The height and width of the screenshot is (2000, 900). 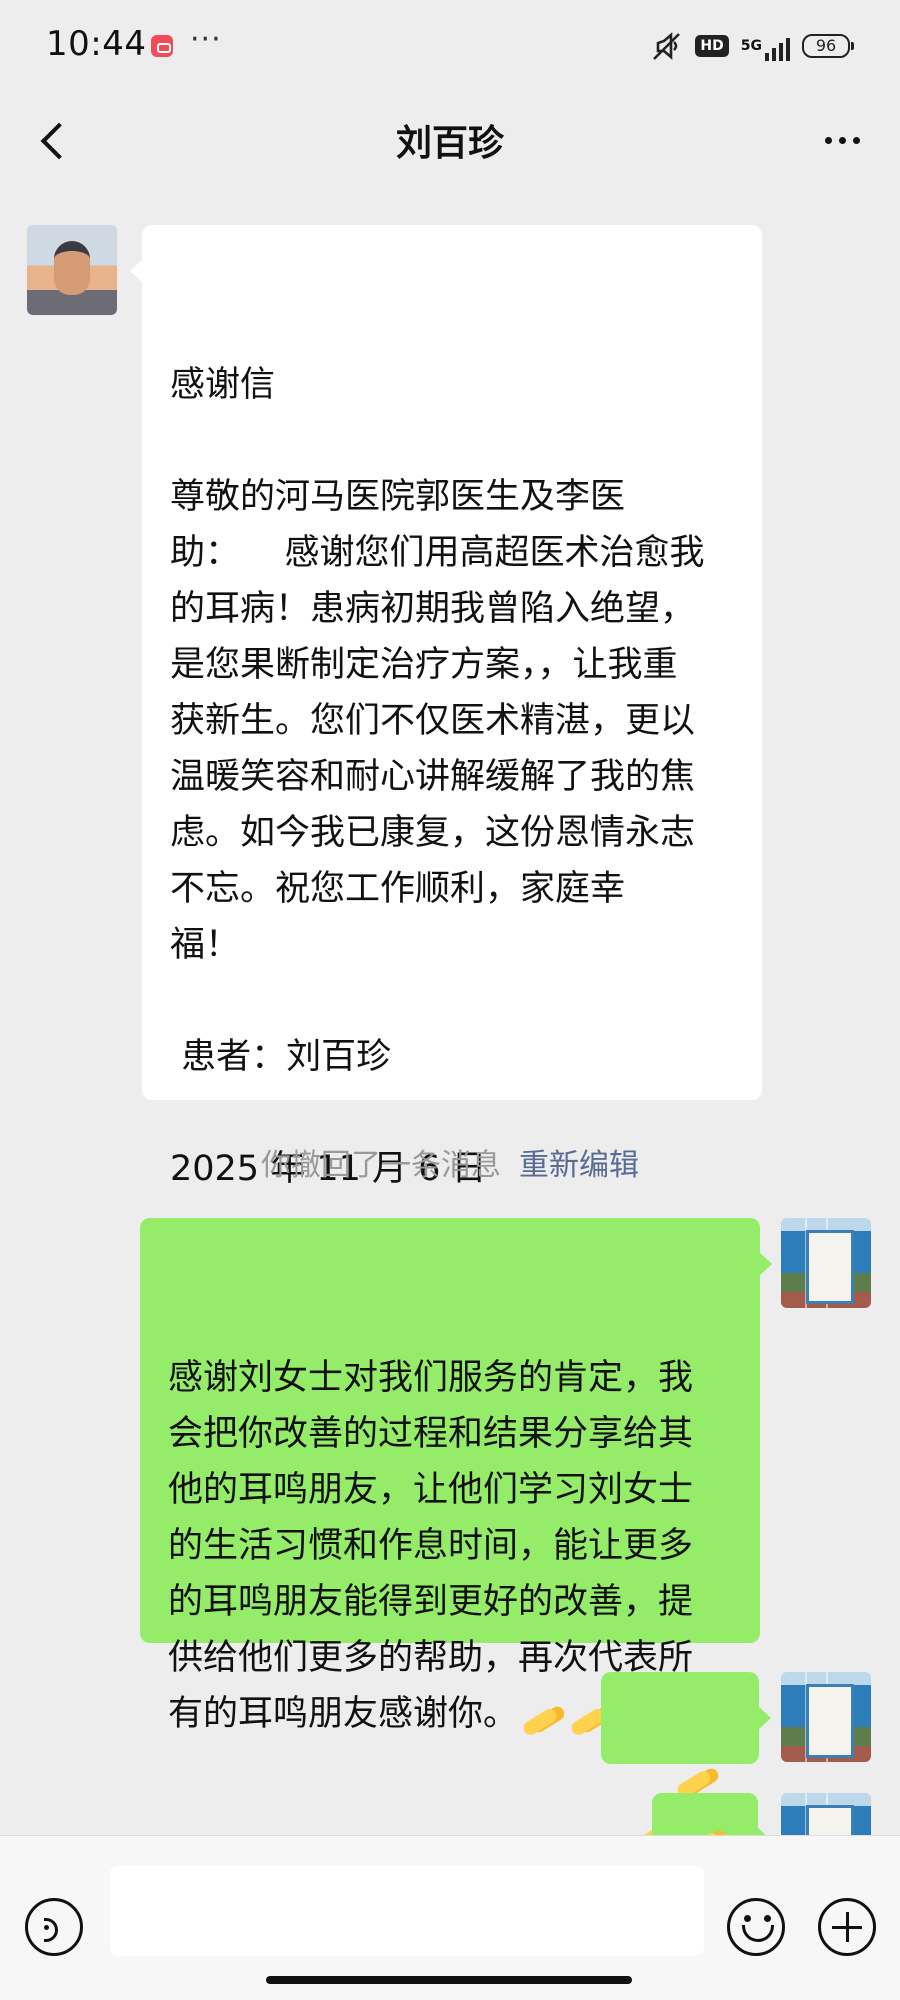 What do you see at coordinates (431, 1546) in the screenshot?
I see `message-line: 的生活习惯和作息时间，能让更多` at bounding box center [431, 1546].